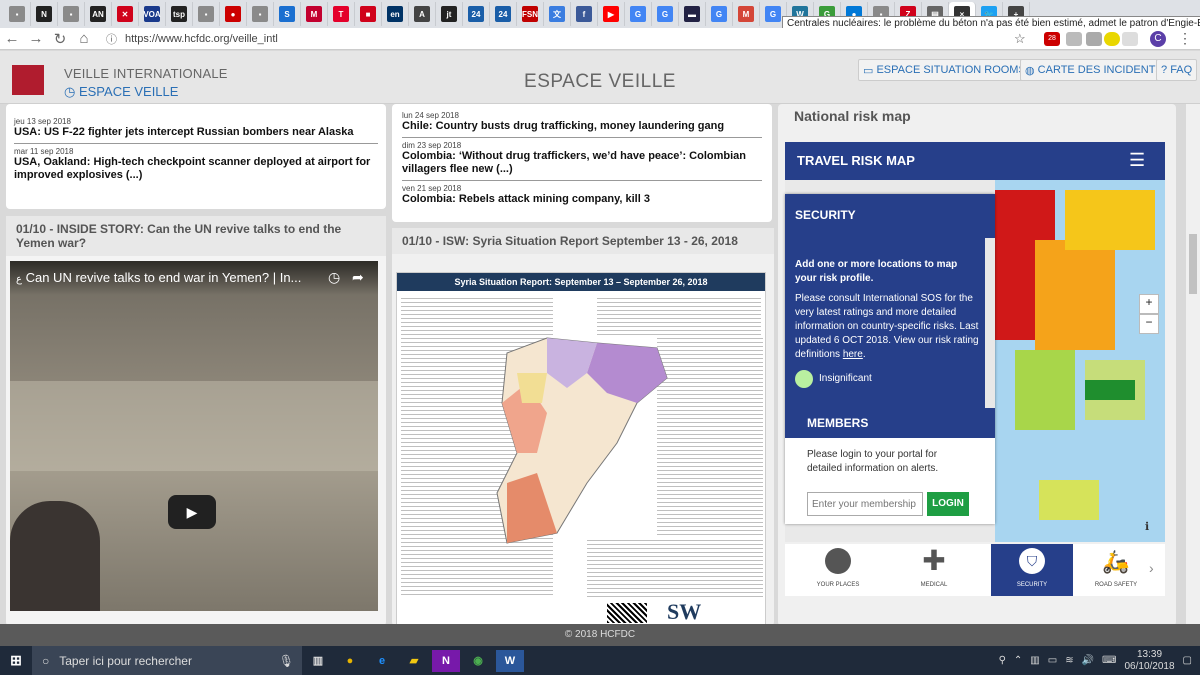 This screenshot has width=1200, height=675. What do you see at coordinates (414, 661) in the screenshot?
I see `file-explorer-icon: ▰` at bounding box center [414, 661].